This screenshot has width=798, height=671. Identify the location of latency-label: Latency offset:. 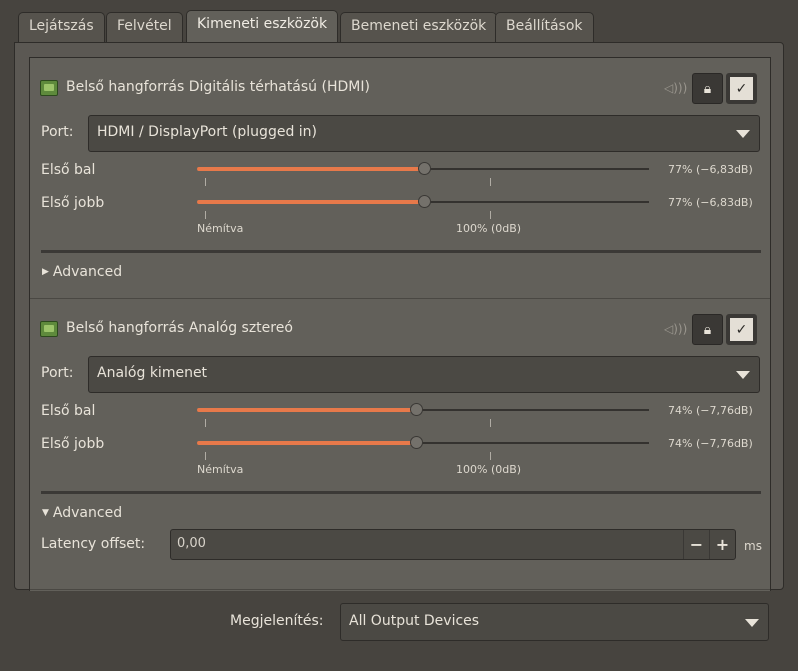
(93, 544).